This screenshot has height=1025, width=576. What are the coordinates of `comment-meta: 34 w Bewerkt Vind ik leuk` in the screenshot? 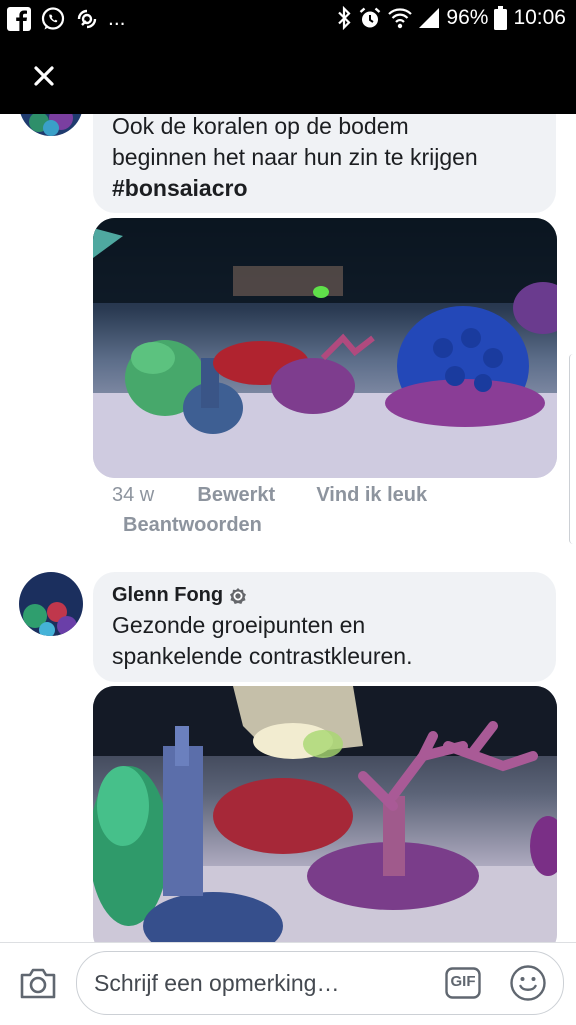 It's located at (269, 495).